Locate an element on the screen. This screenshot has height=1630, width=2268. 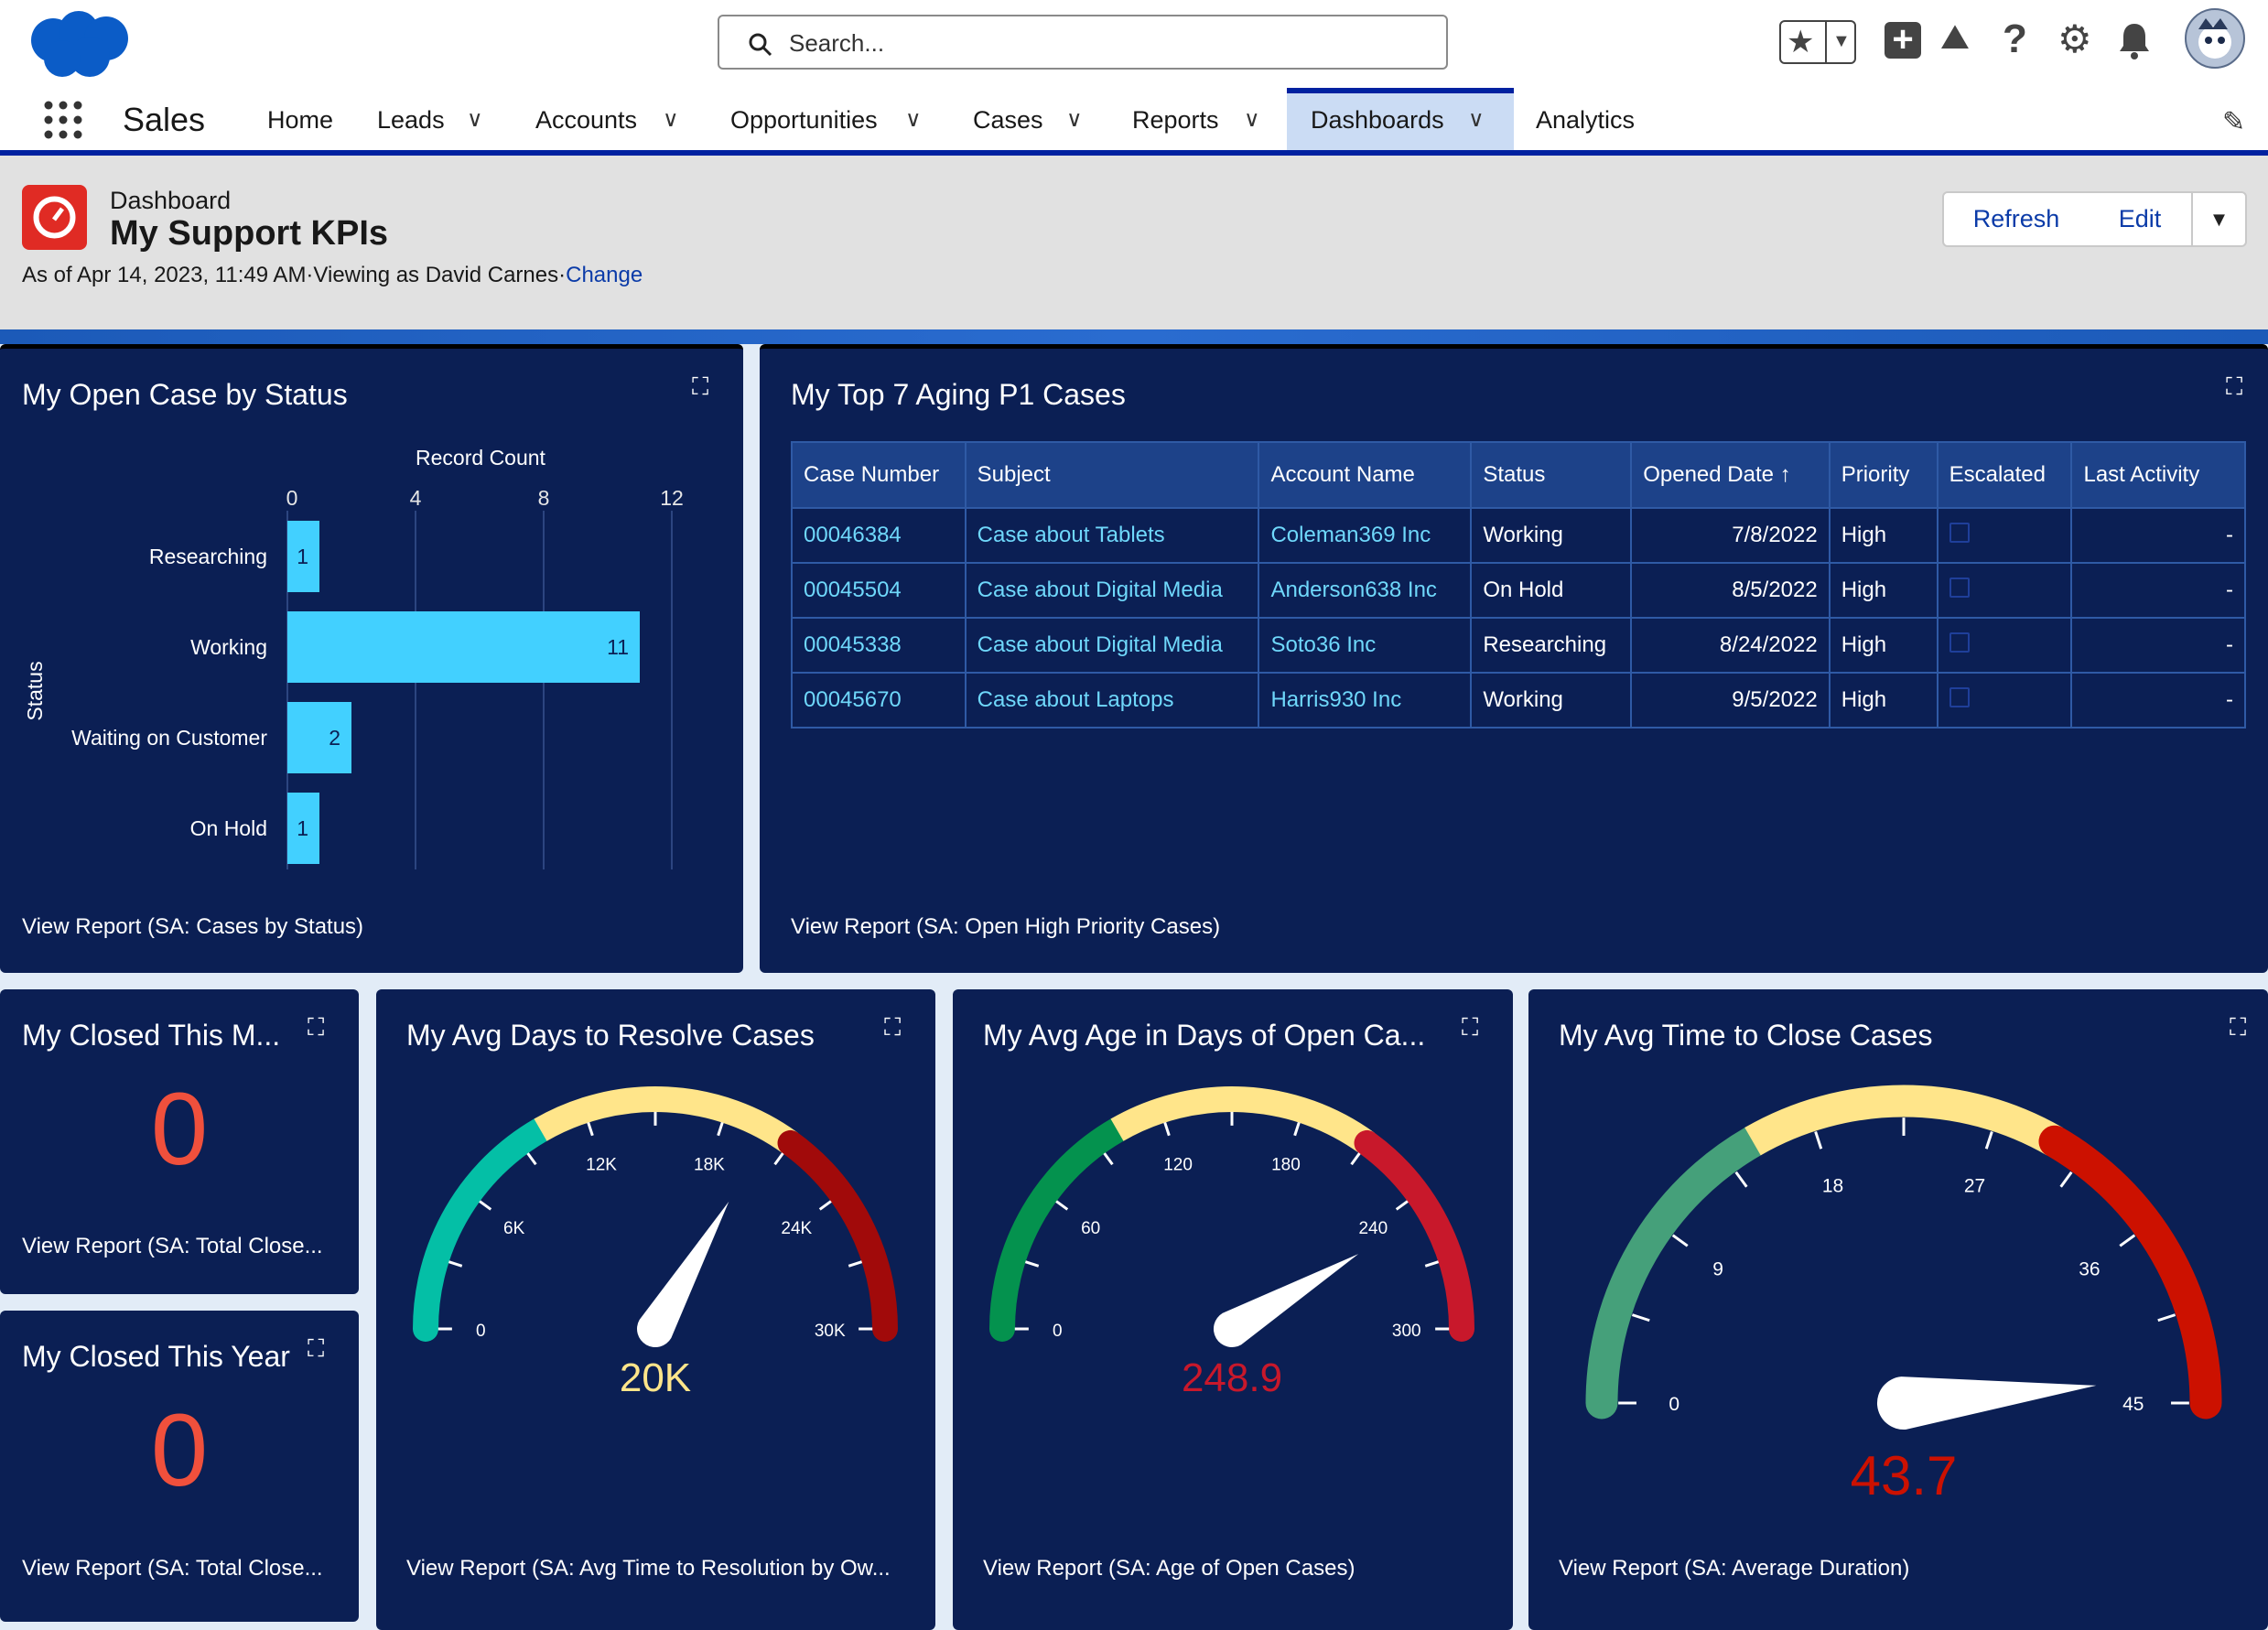
view-report-link: View Report (SA: Cases by Status) is located at coordinates (192, 927).